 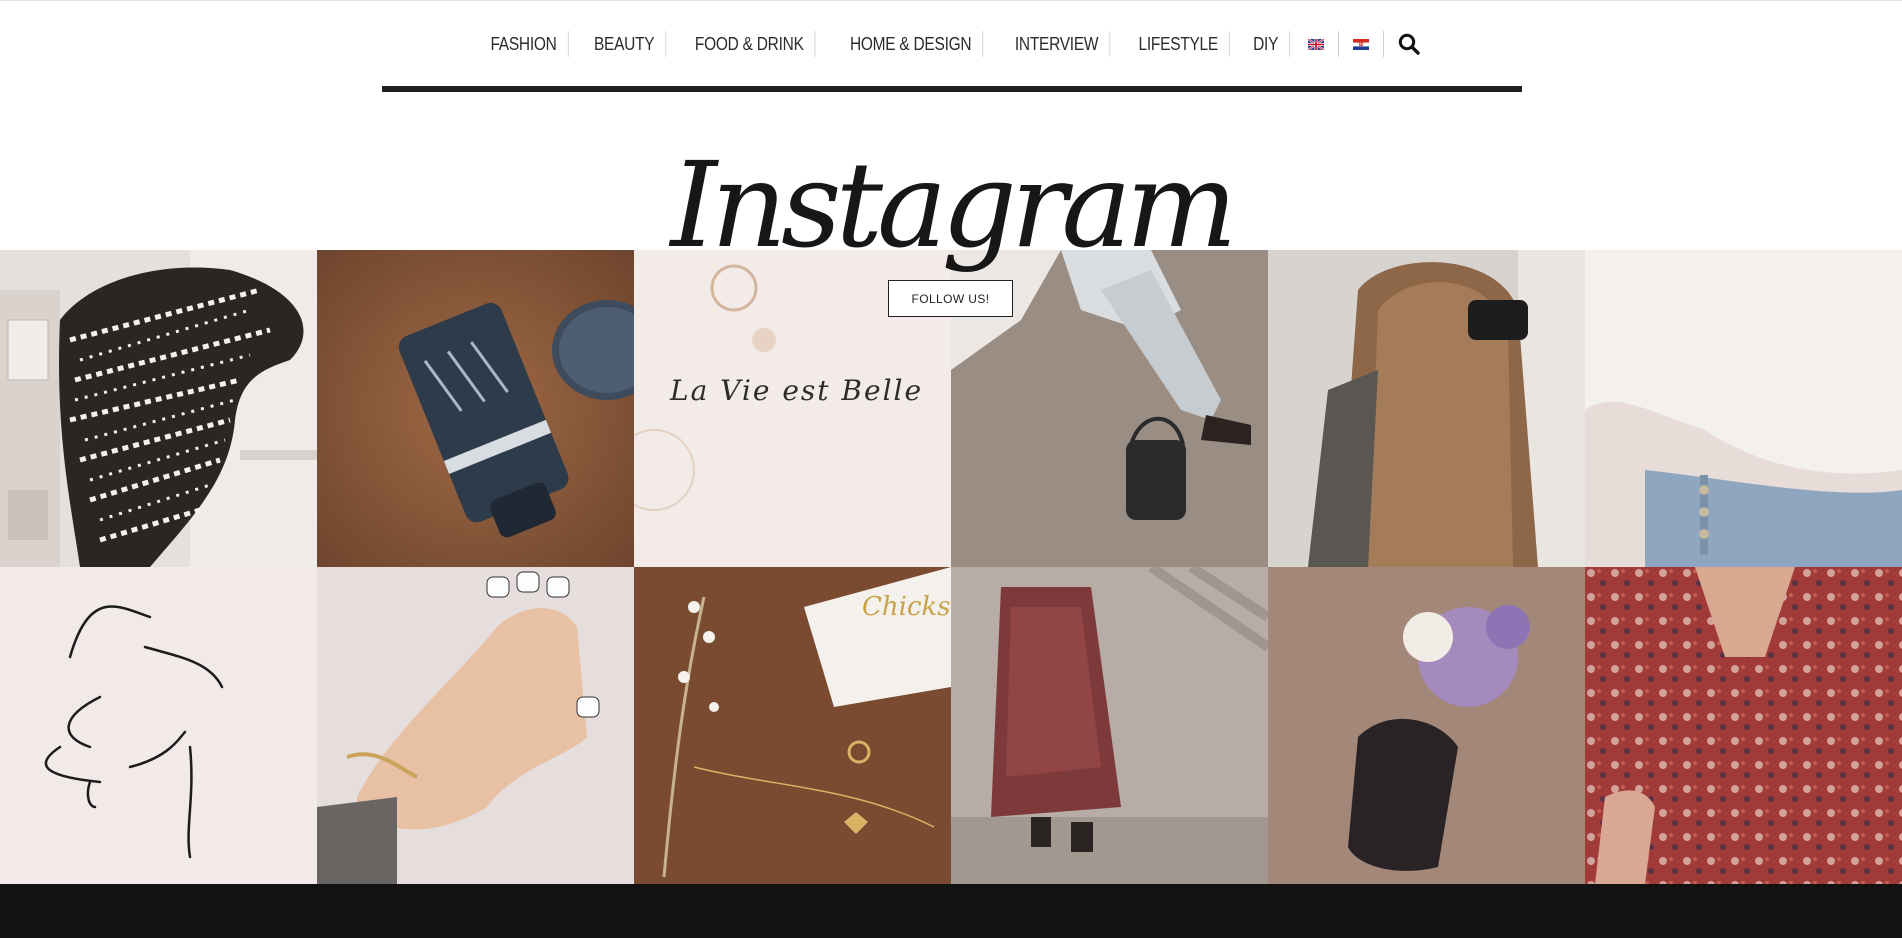 What do you see at coordinates (1178, 44) in the screenshot?
I see `nav-item-lifestyle: LIFESTYLE` at bounding box center [1178, 44].